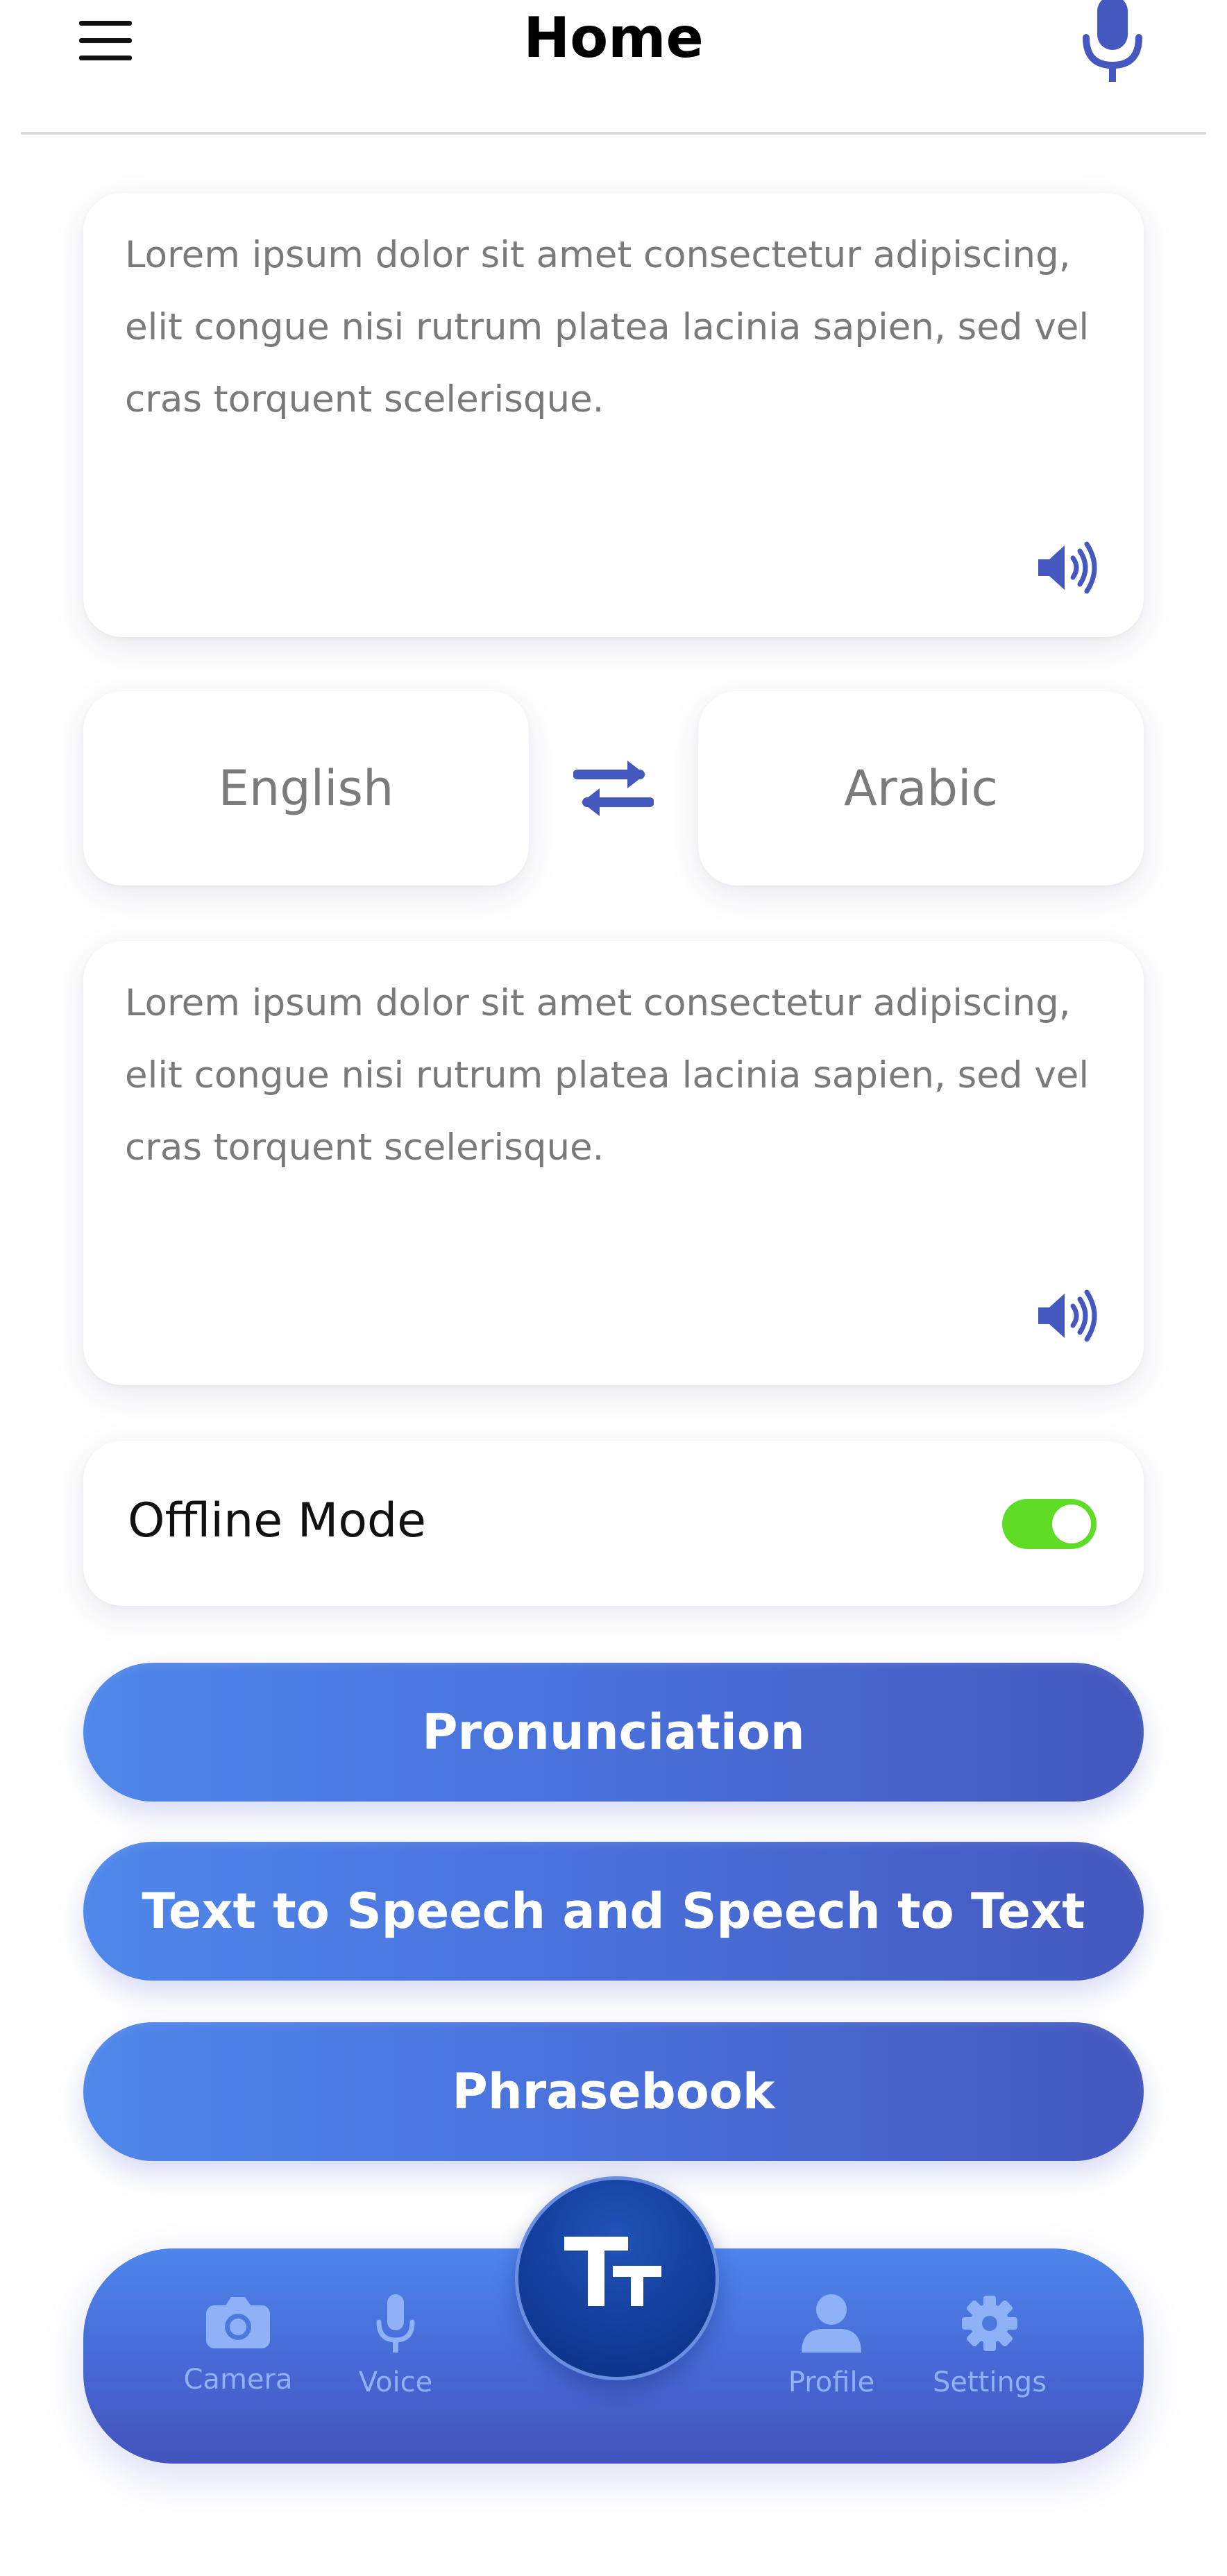 The width and height of the screenshot is (1227, 2576). Describe the element at coordinates (613, 1524) in the screenshot. I see `offline-mode-row: Offline Mode` at that location.